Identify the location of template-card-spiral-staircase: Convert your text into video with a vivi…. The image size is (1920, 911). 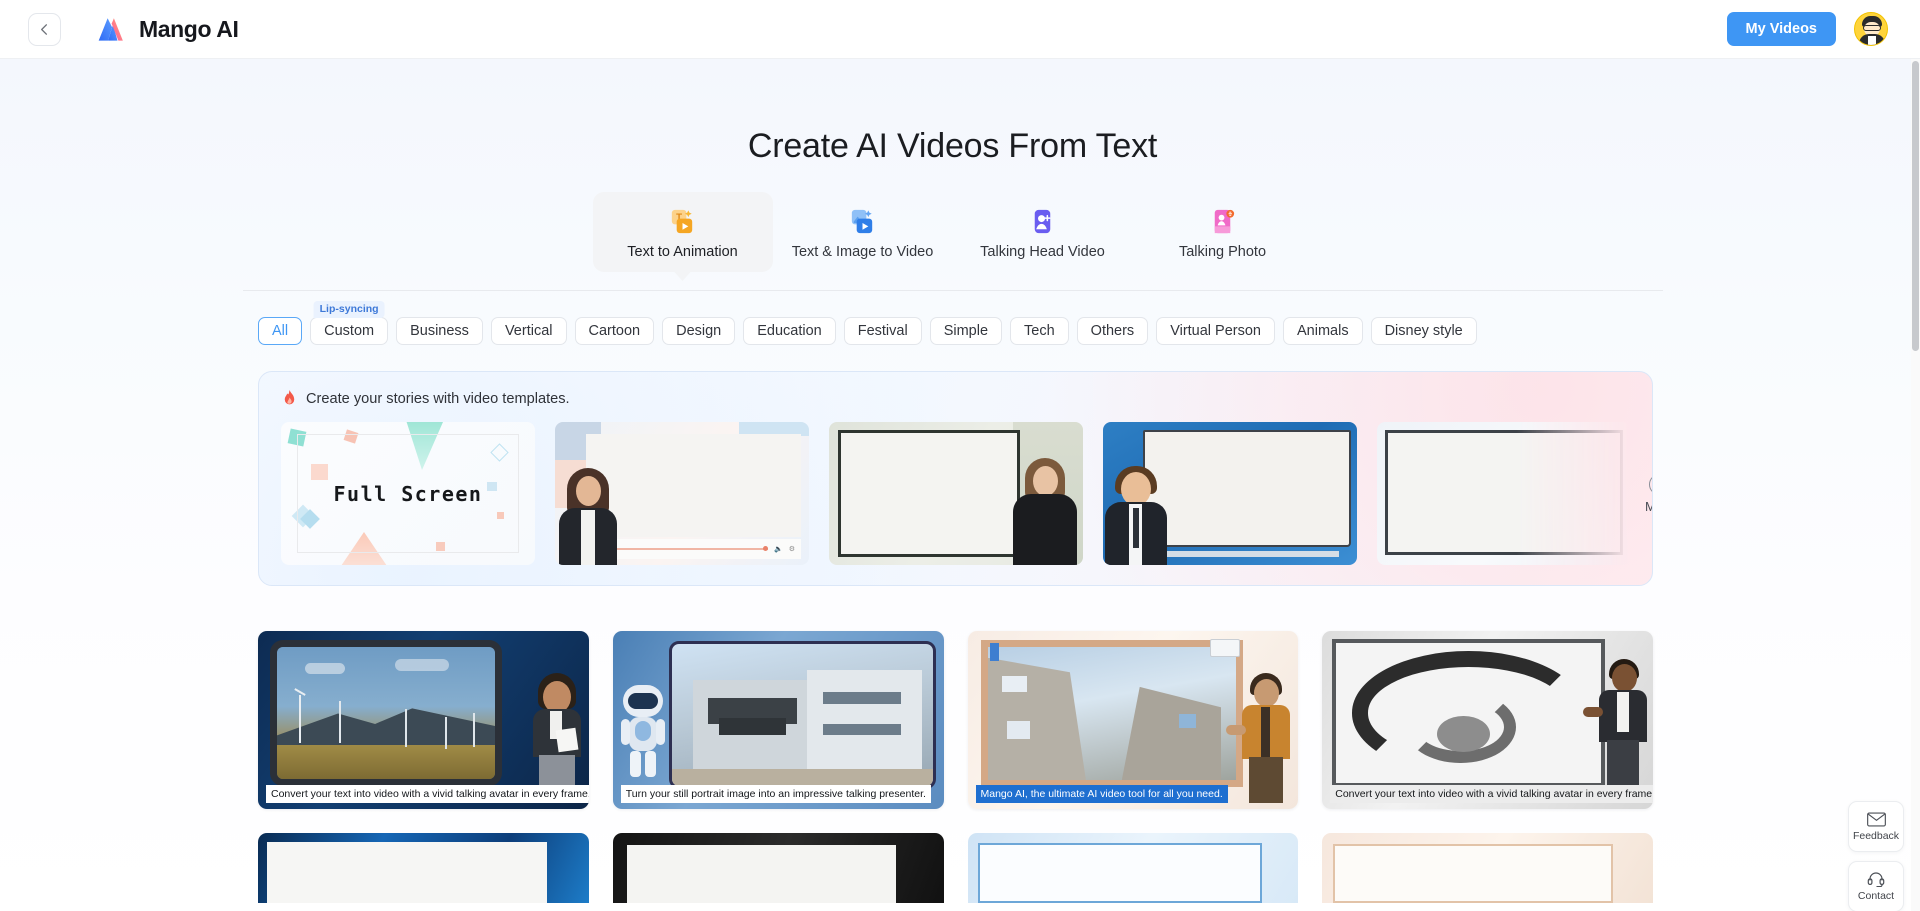
(1487, 720).